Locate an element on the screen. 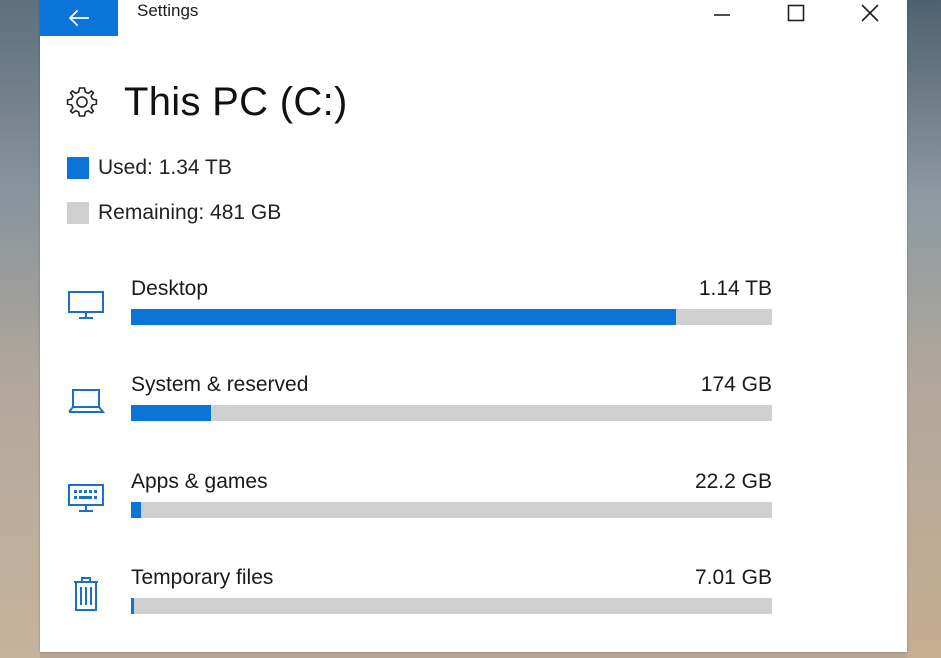 The width and height of the screenshot is (941, 658). category-desktop: Desktop 1.14 TB is located at coordinates (424, 312).